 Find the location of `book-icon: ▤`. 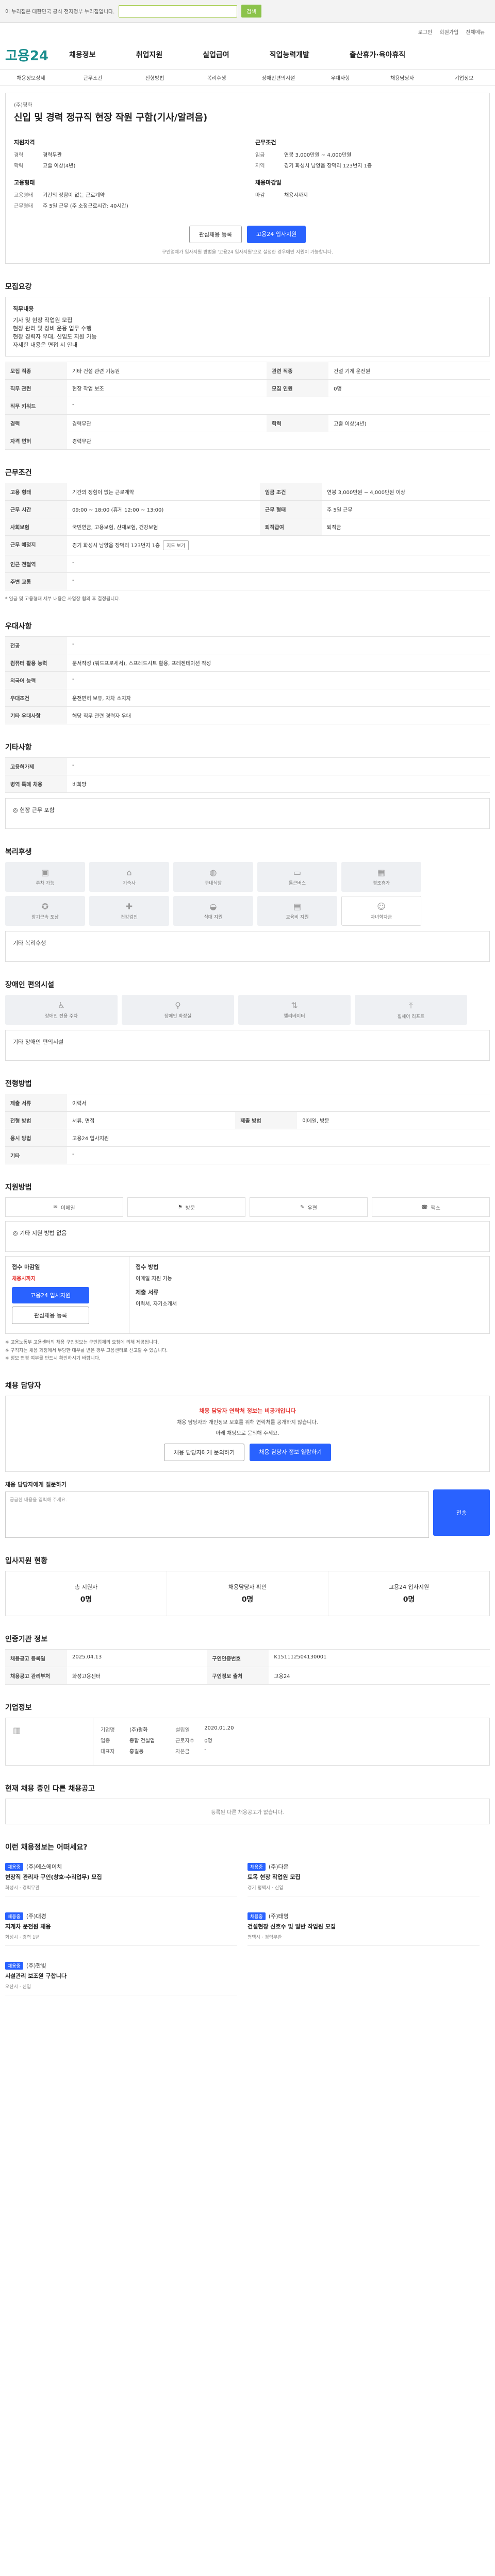

book-icon: ▤ is located at coordinates (297, 907).